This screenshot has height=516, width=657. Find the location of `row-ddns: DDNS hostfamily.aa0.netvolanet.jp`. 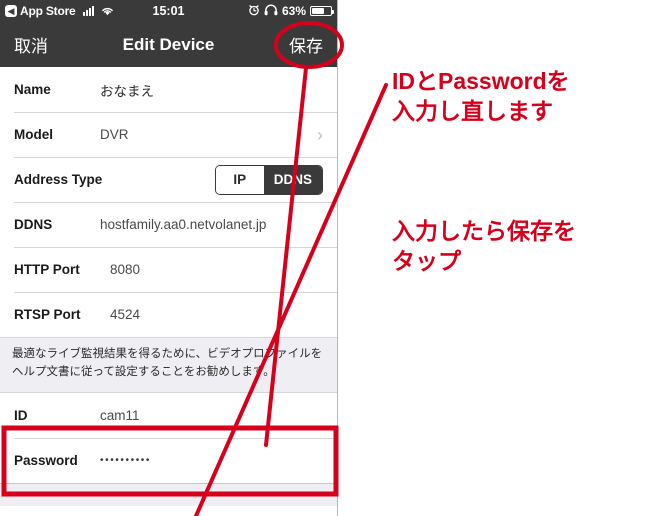

row-ddns: DDNS hostfamily.aa0.netvolanet.jp is located at coordinates (168, 224).